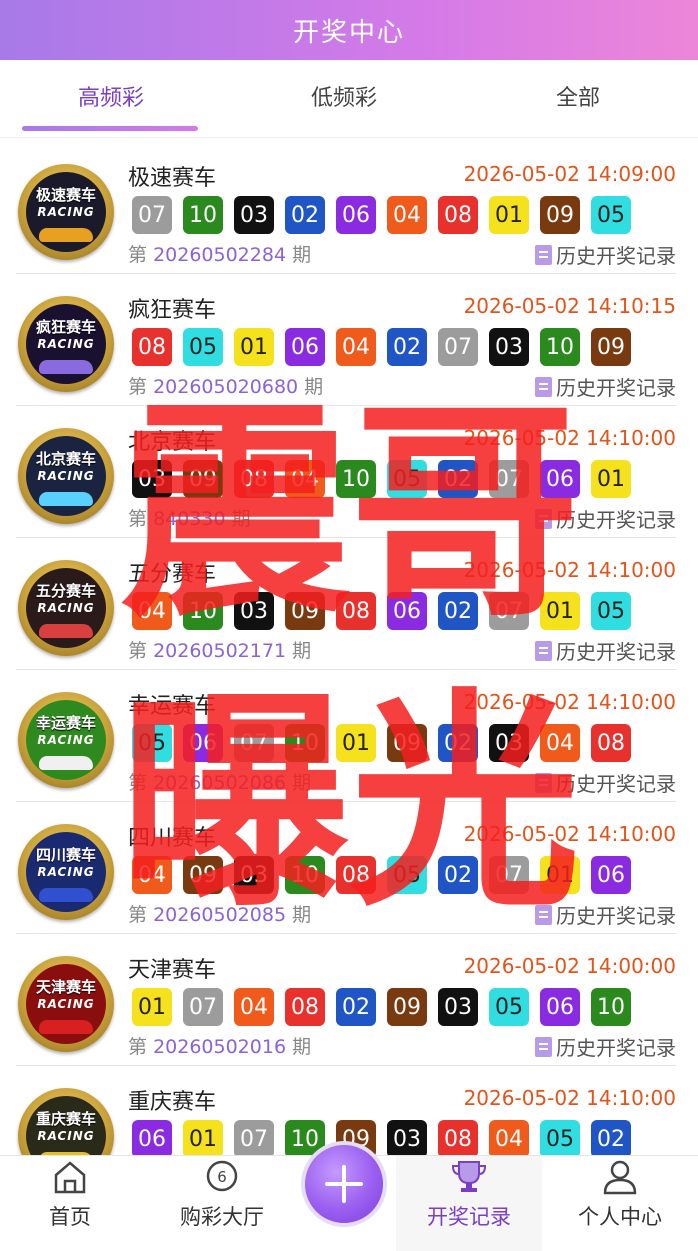  I want to click on issue-suffix: 期, so click(302, 255).